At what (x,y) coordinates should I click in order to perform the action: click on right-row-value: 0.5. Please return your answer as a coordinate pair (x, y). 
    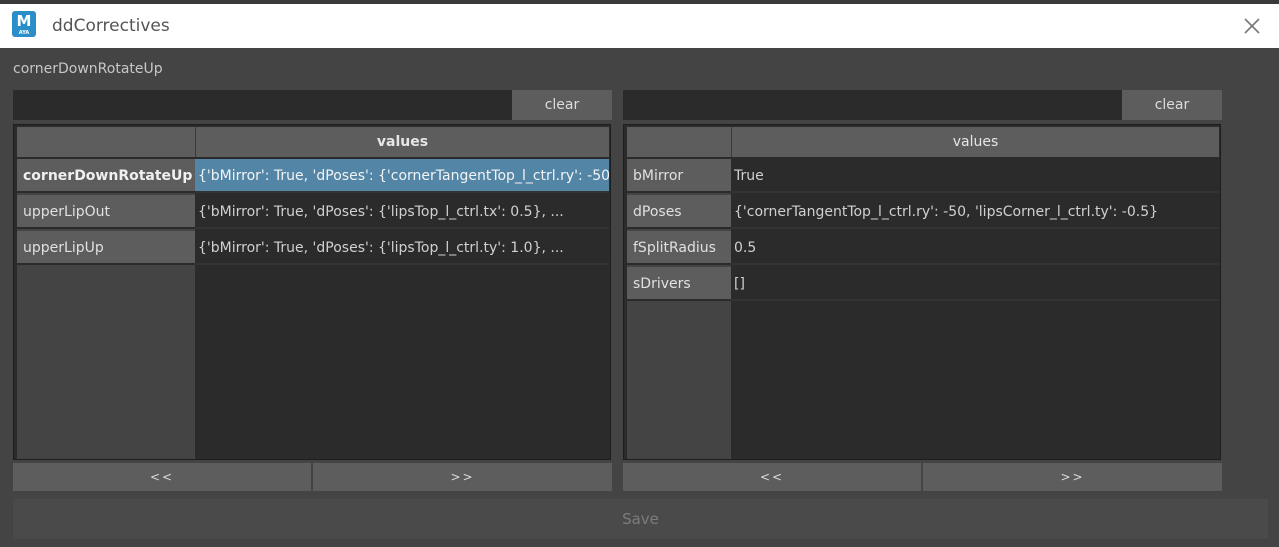
    Looking at the image, I should click on (975, 248).